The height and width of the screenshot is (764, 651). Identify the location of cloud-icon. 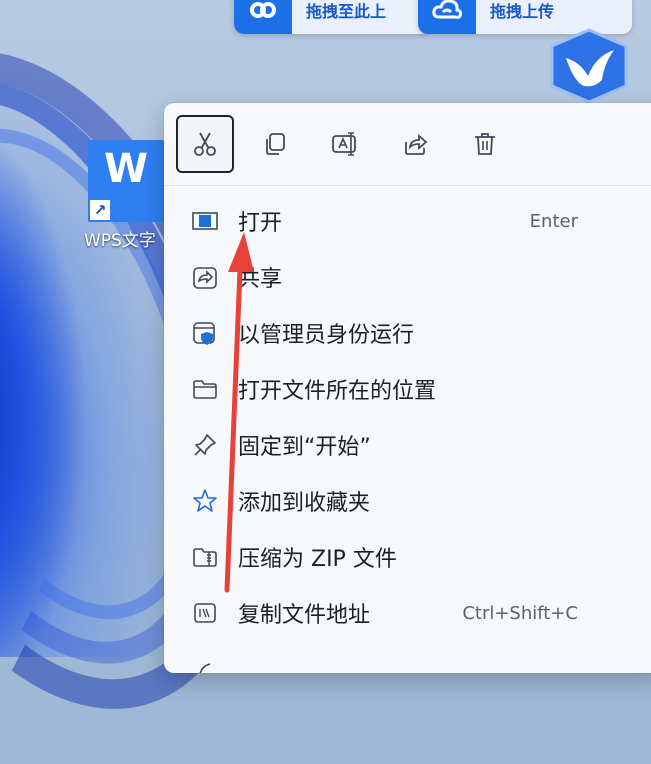
(447, 17).